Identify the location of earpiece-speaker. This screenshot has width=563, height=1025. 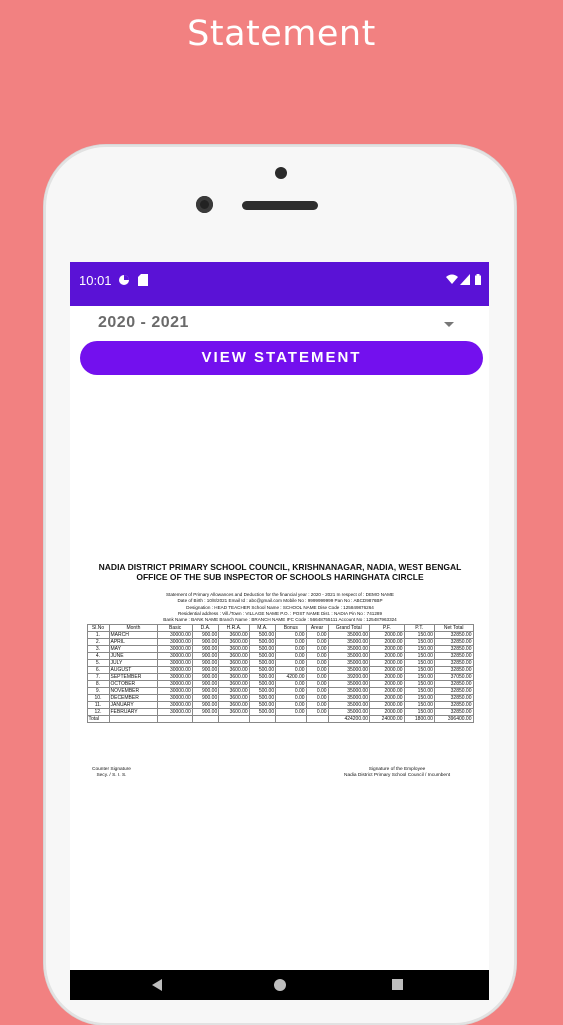
(280, 205).